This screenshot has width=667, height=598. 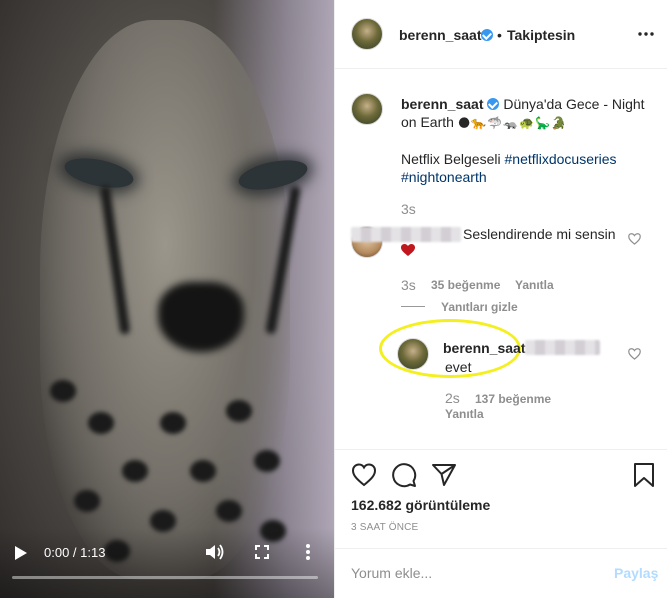 I want to click on add-comment-bar: Yorum ekle... Paylaş, so click(x=501, y=573).